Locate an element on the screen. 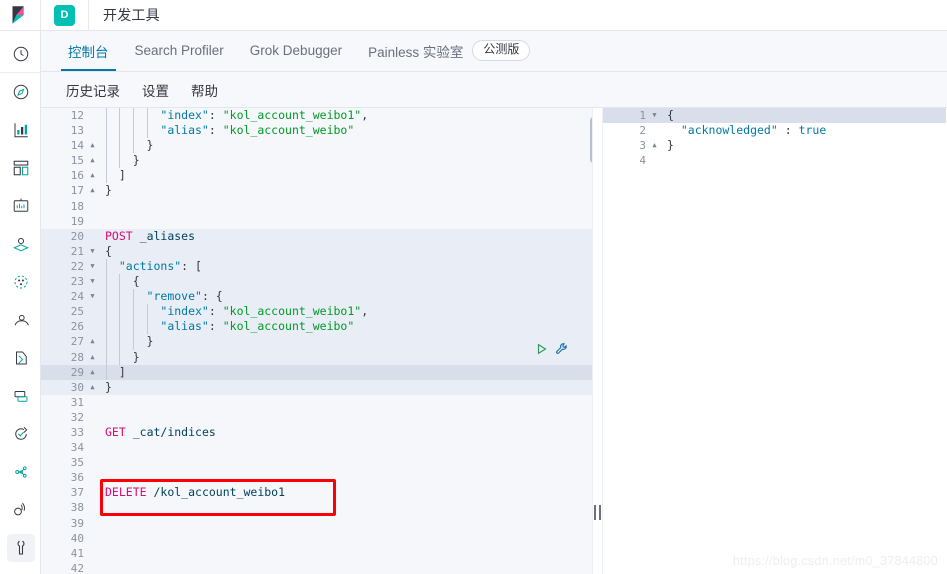 The height and width of the screenshot is (574, 947). tab-console: 控制台 is located at coordinates (88, 50).